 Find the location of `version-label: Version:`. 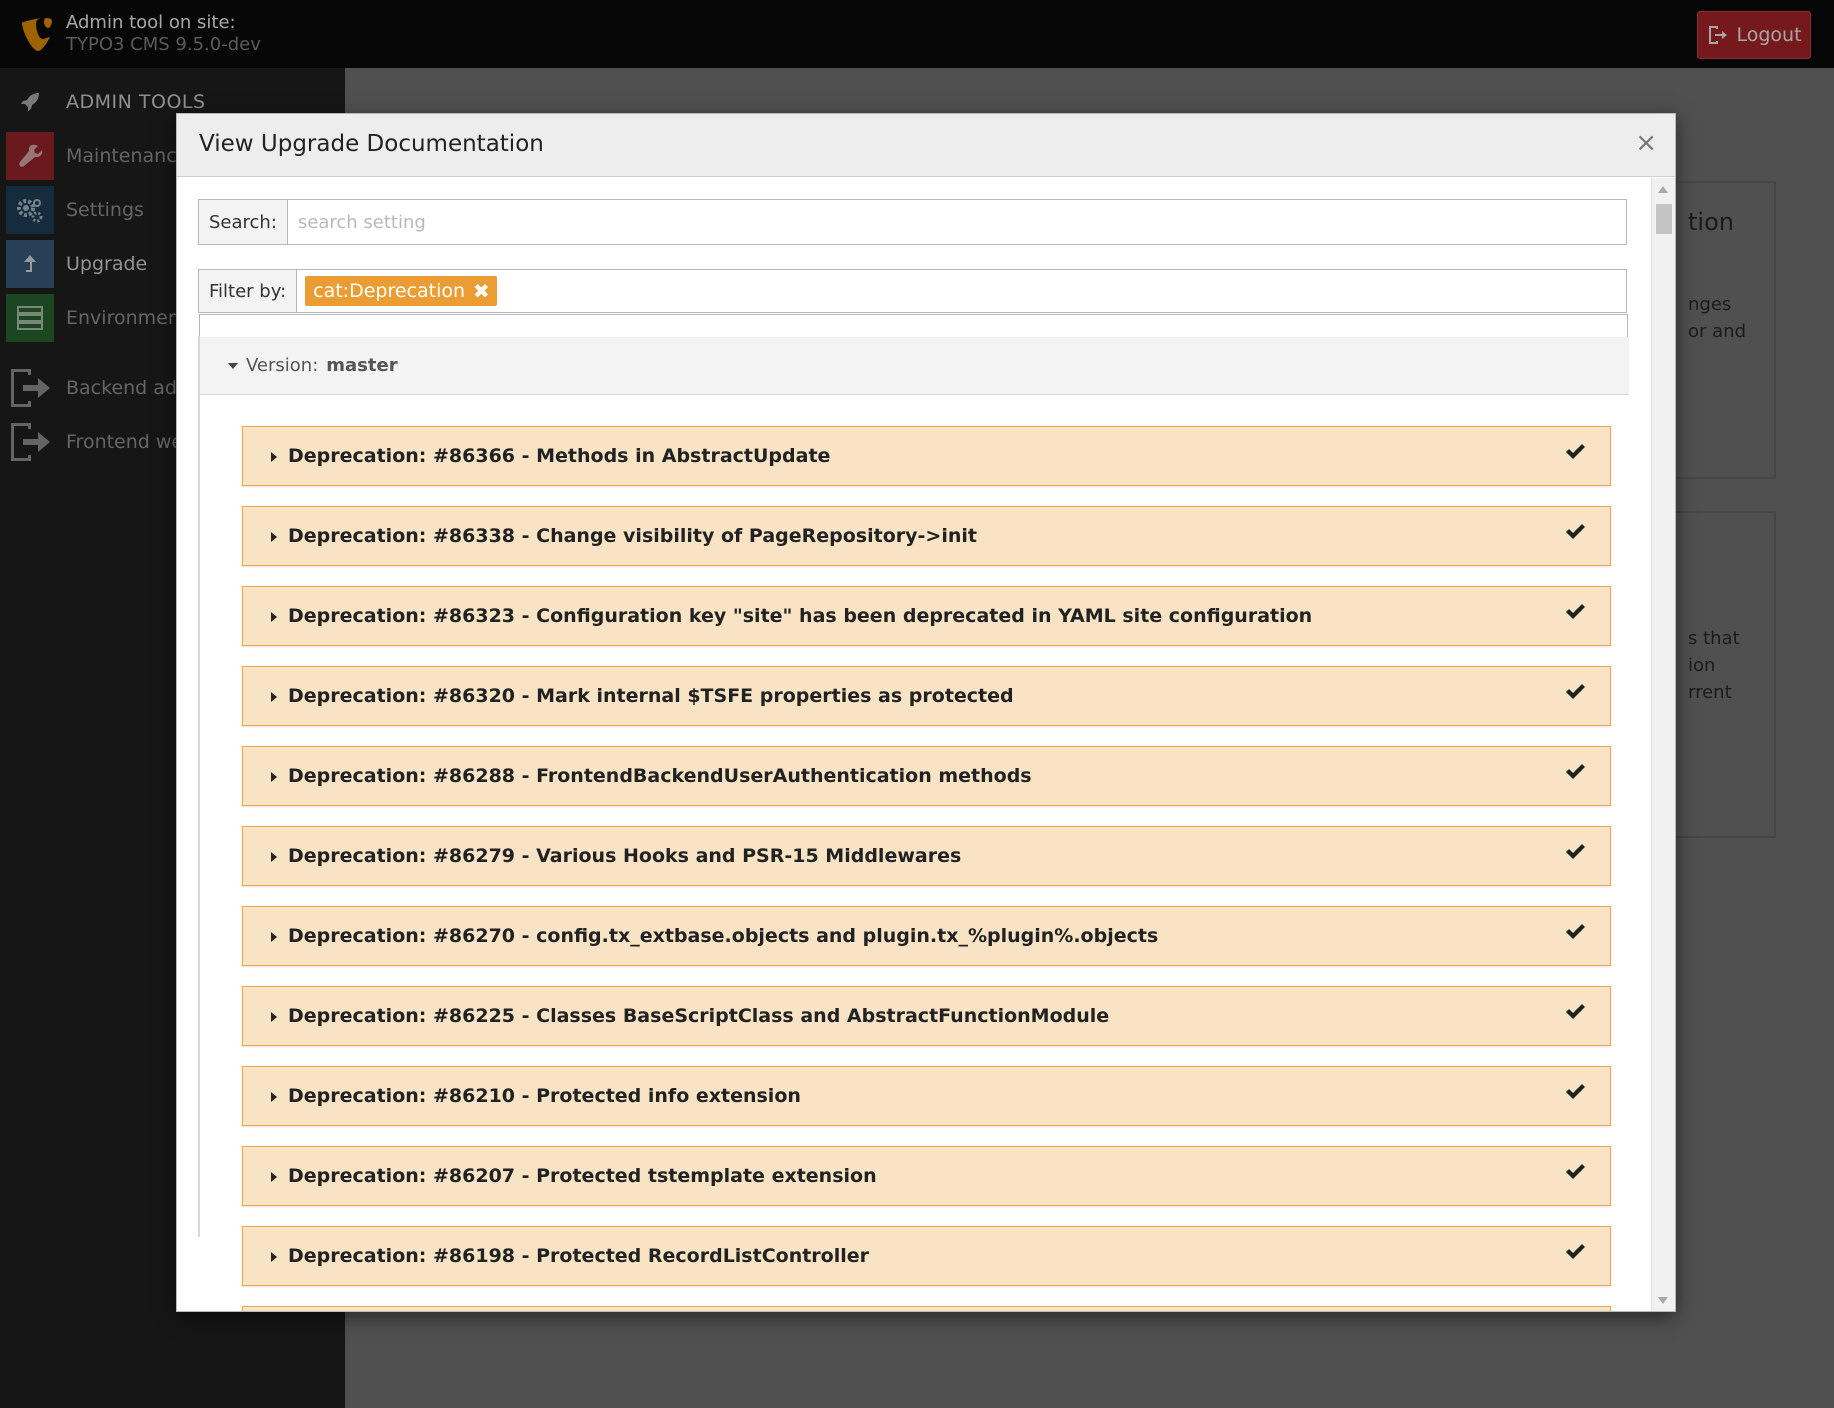

version-label: Version: is located at coordinates (282, 365).